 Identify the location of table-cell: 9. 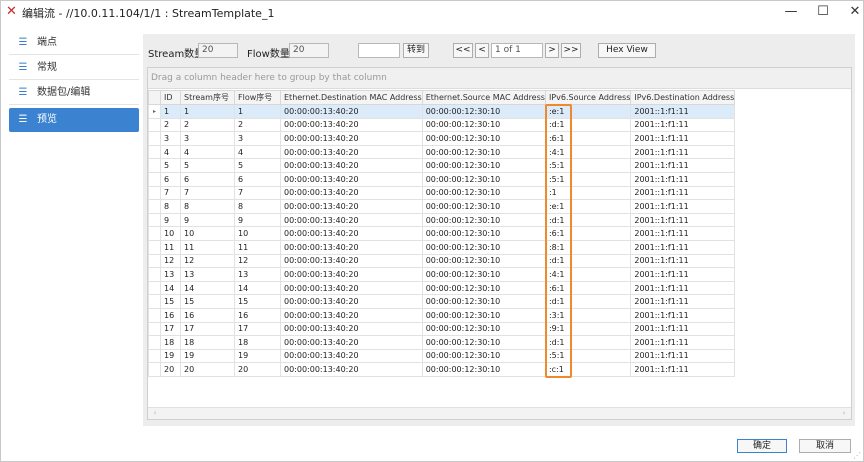
(257, 220).